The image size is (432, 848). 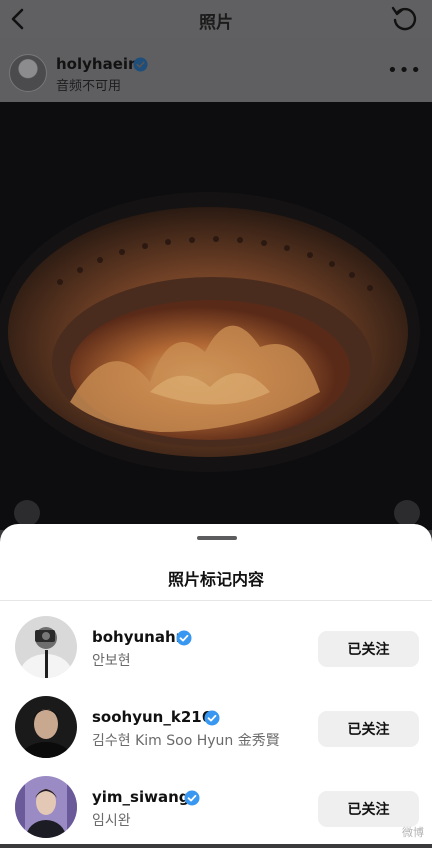 I want to click on owner-avatar, so click(x=28, y=73).